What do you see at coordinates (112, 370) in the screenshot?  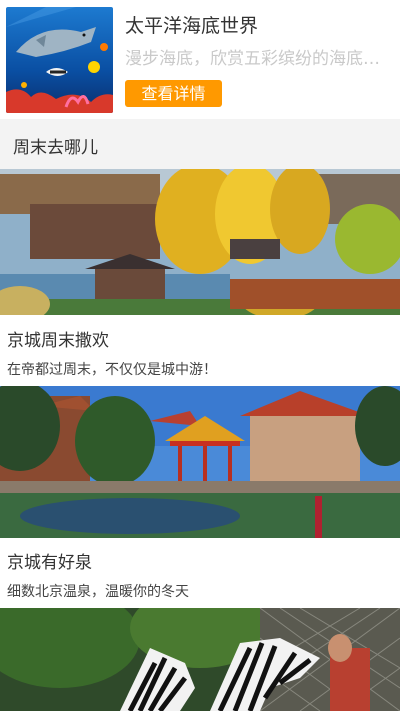 I see `article-1-subtitle: 在帝都过周末，不仅仅是城中游！` at bounding box center [112, 370].